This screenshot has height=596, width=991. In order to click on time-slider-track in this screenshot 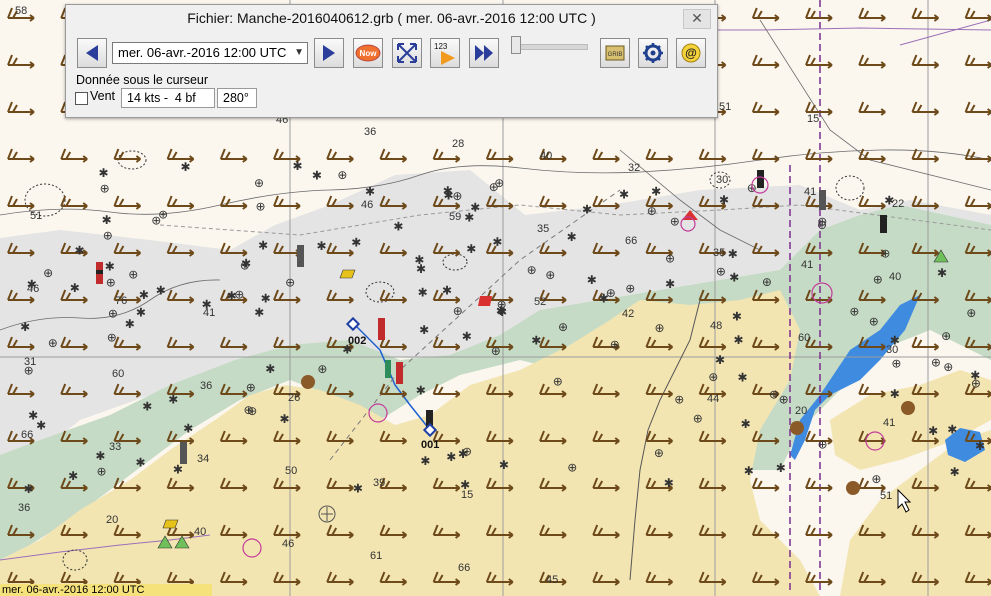, I will do `click(549, 47)`.